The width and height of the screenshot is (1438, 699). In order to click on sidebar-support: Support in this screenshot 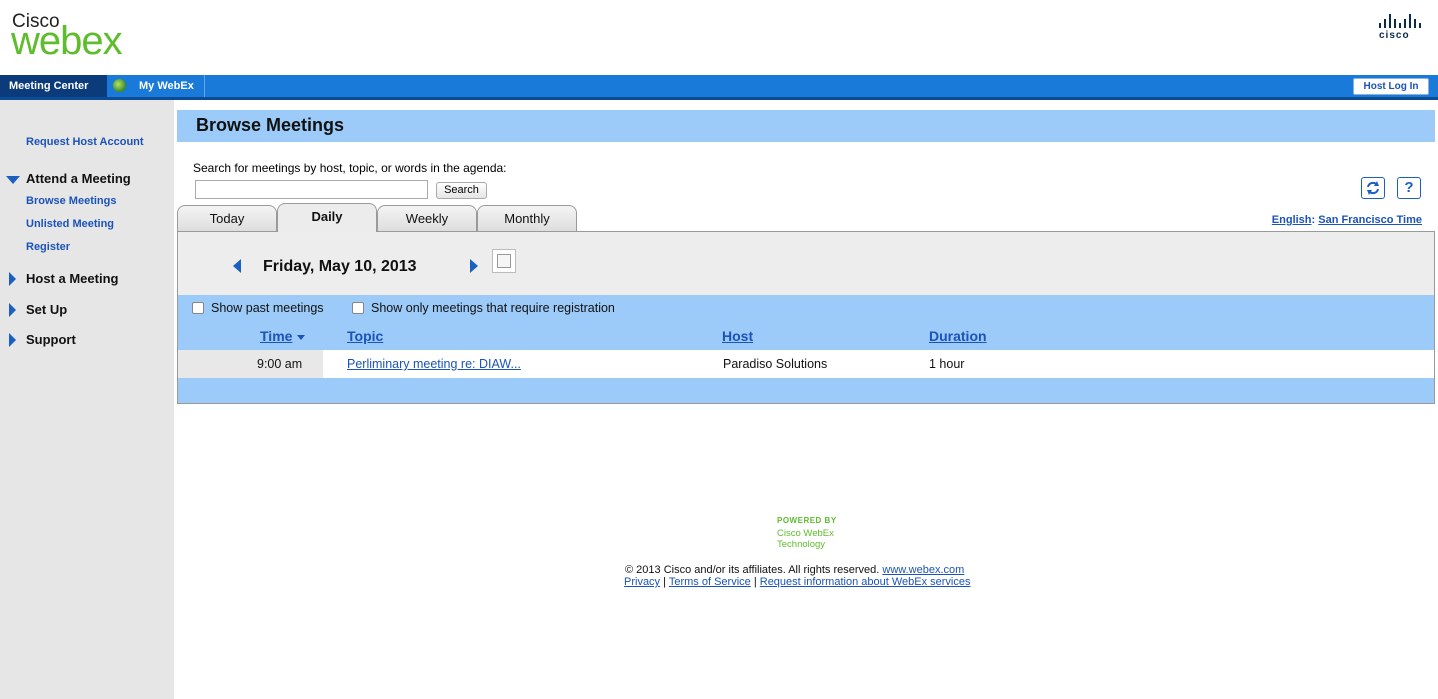, I will do `click(51, 339)`.